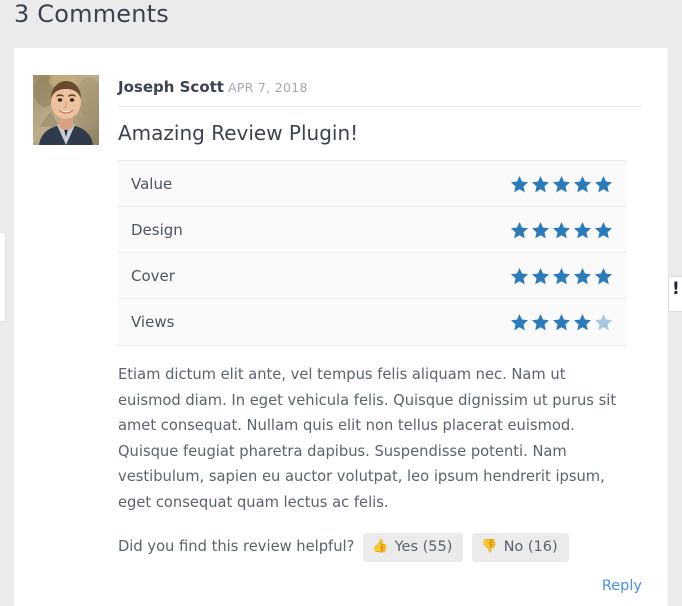  Describe the element at coordinates (676, 289) in the screenshot. I see `exclamation-icon: !` at that location.